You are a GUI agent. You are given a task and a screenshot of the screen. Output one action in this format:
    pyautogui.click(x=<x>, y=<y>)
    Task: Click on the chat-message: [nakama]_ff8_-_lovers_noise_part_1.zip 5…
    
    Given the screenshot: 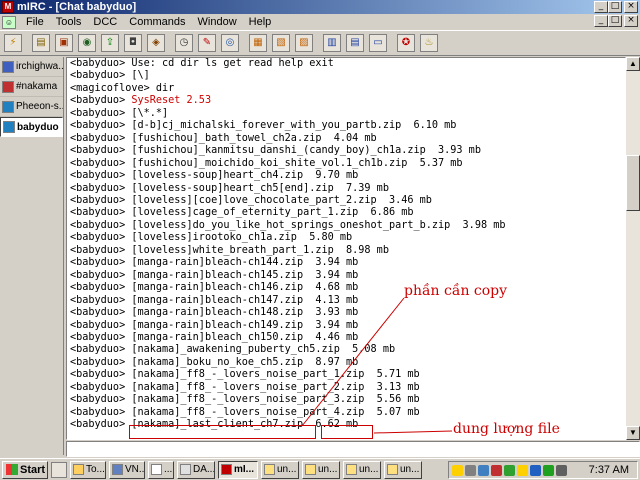 What is the action you would take?
    pyautogui.click(x=275, y=375)
    